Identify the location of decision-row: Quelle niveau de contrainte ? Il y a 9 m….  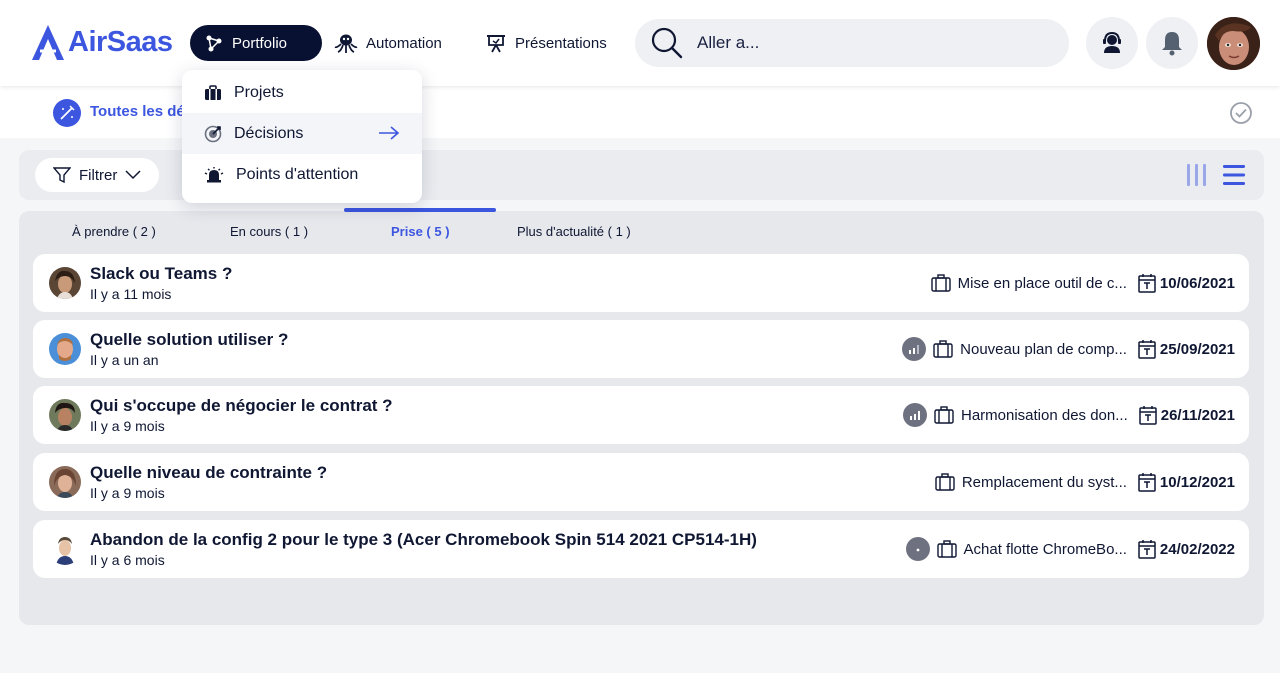
(641, 482).